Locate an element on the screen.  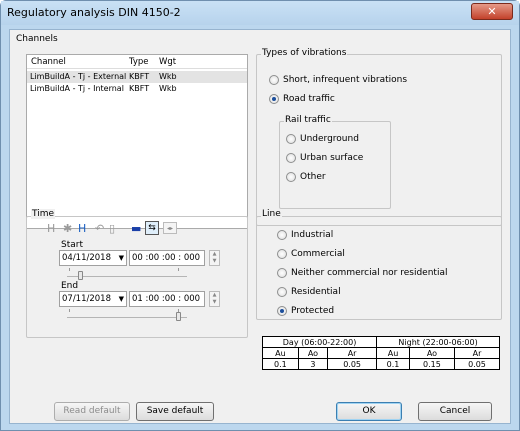
table-row: Au Ao Ar Au Ao Ar is located at coordinates (381, 353).